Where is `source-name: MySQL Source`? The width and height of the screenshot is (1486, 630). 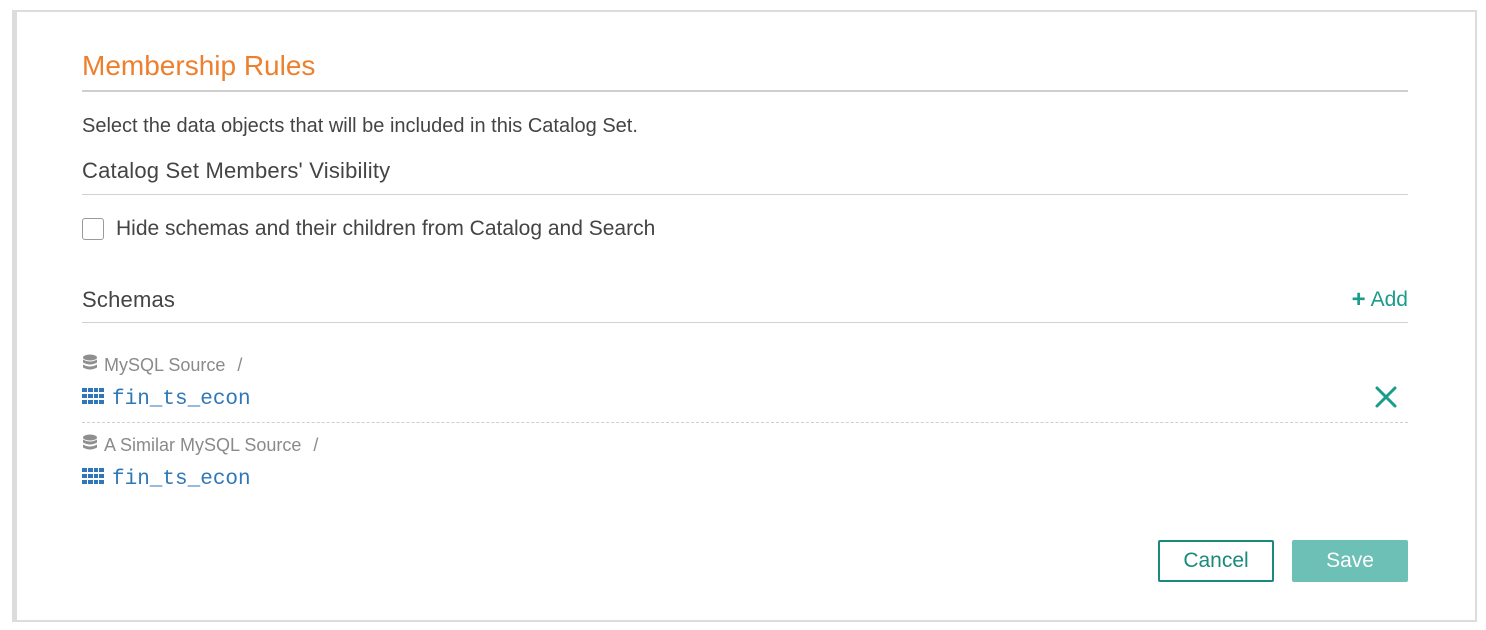 source-name: MySQL Source is located at coordinates (165, 364).